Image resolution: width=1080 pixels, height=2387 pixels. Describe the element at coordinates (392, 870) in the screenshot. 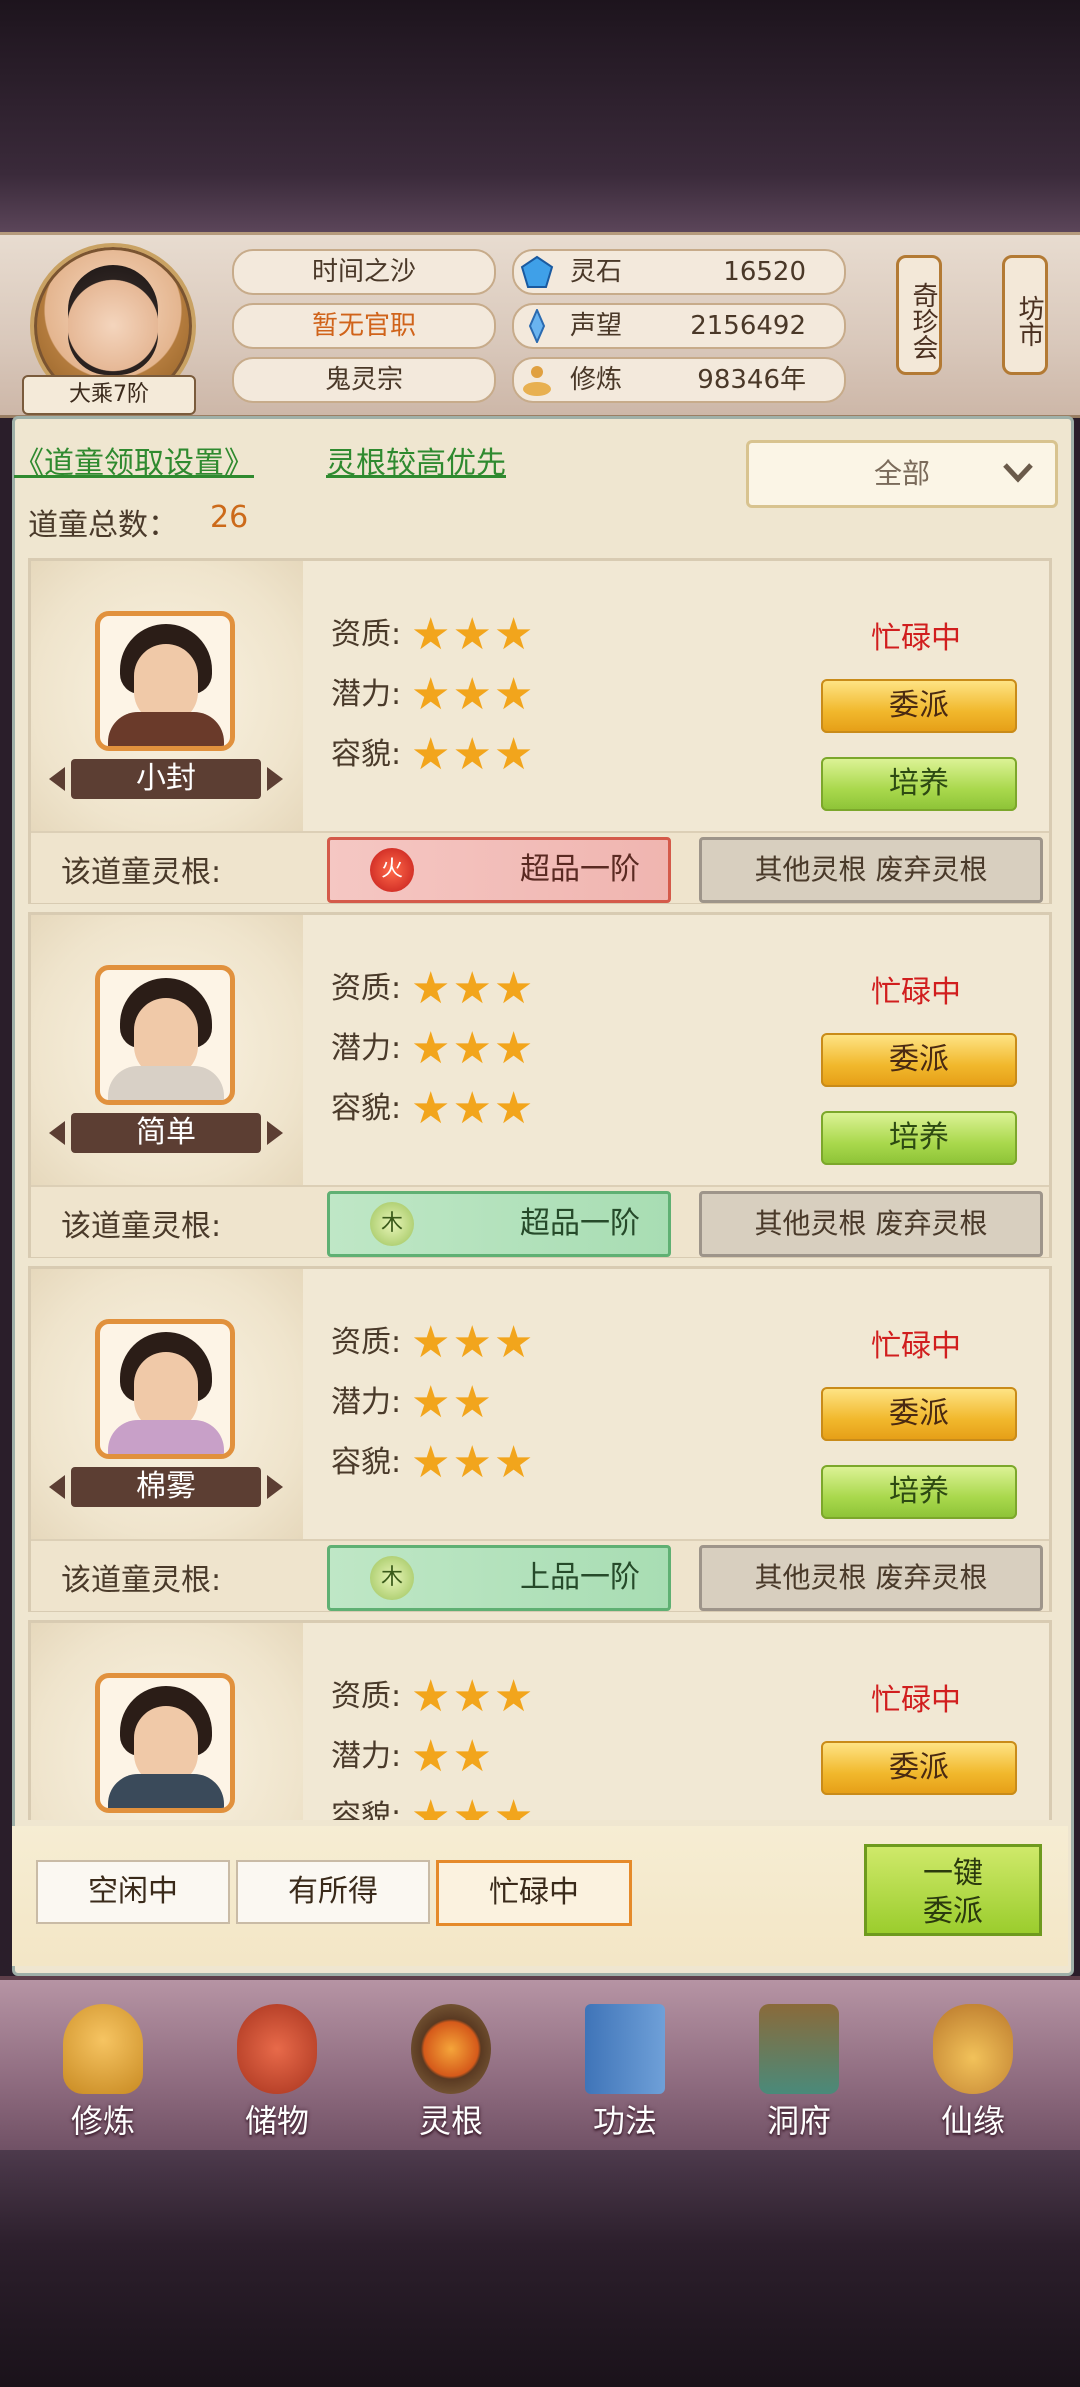

I see `fire-element-icon: 火` at that location.